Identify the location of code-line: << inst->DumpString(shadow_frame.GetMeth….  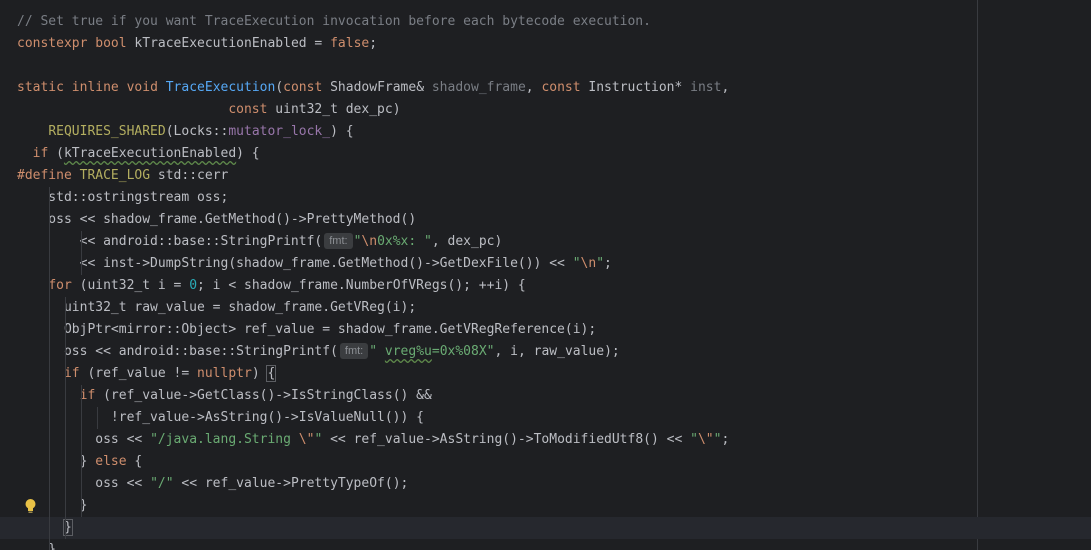
(545, 264).